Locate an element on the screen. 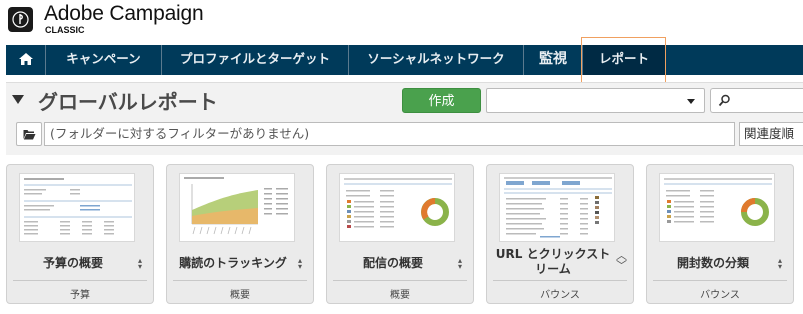 The width and height of the screenshot is (803, 314). tab-profiles-targets: プロファイルとターゲット is located at coordinates (255, 60).